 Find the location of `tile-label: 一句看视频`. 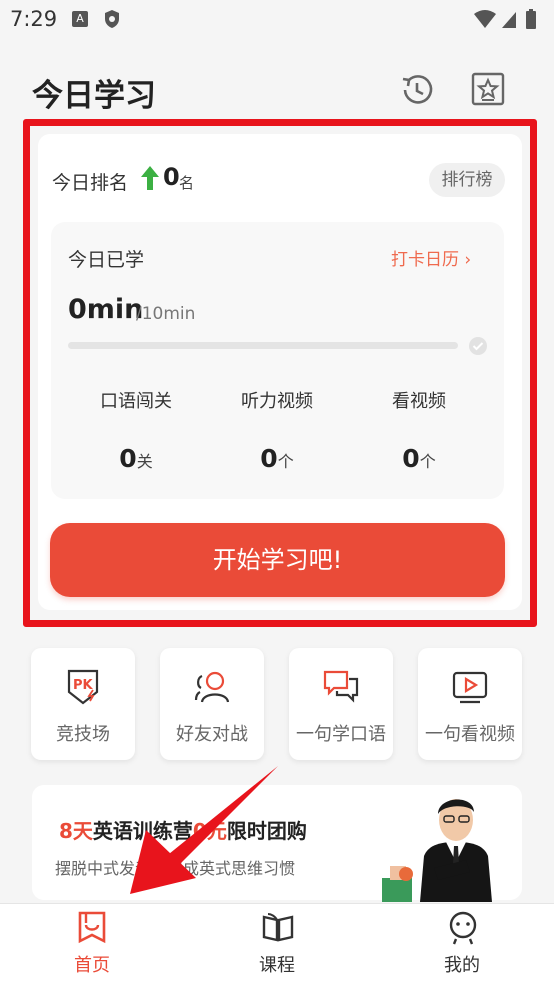

tile-label: 一句看视频 is located at coordinates (470, 734).